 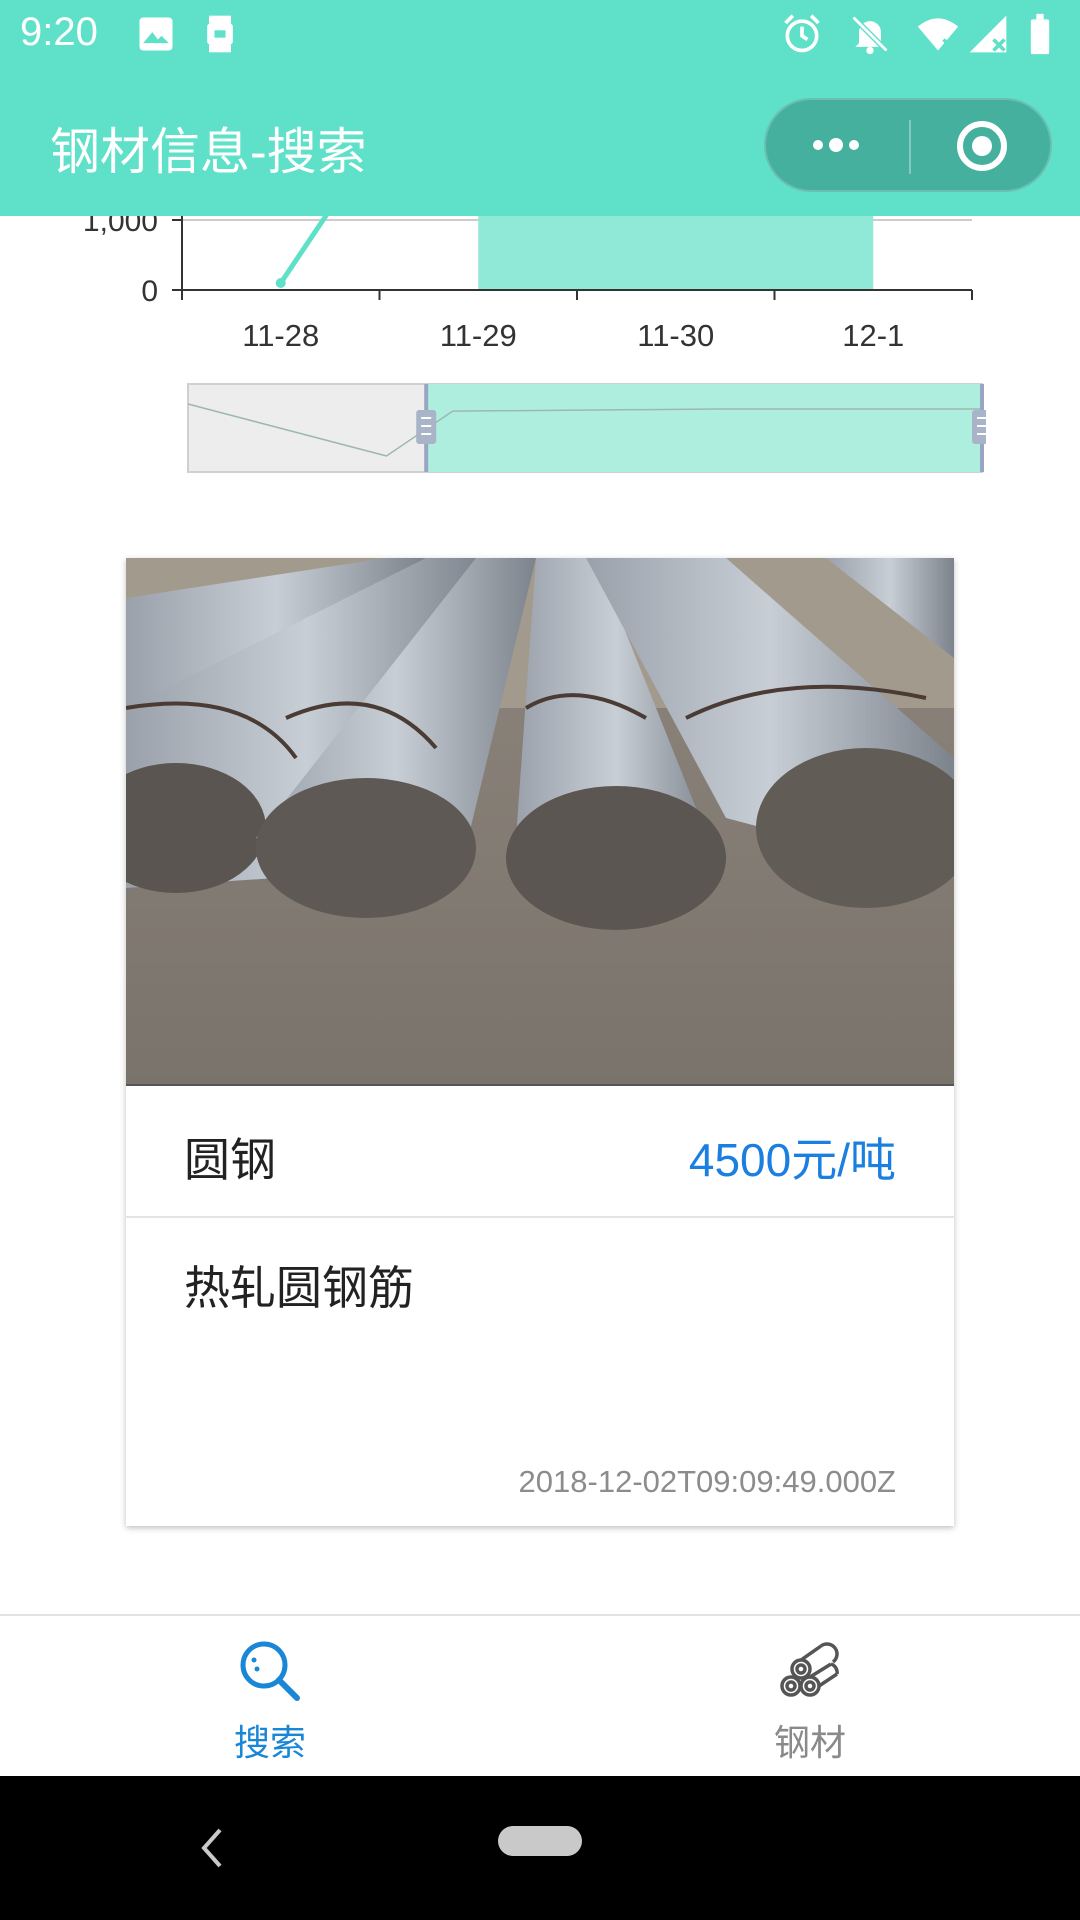 What do you see at coordinates (792, 1160) in the screenshot?
I see `product-price: 4500元/吨` at bounding box center [792, 1160].